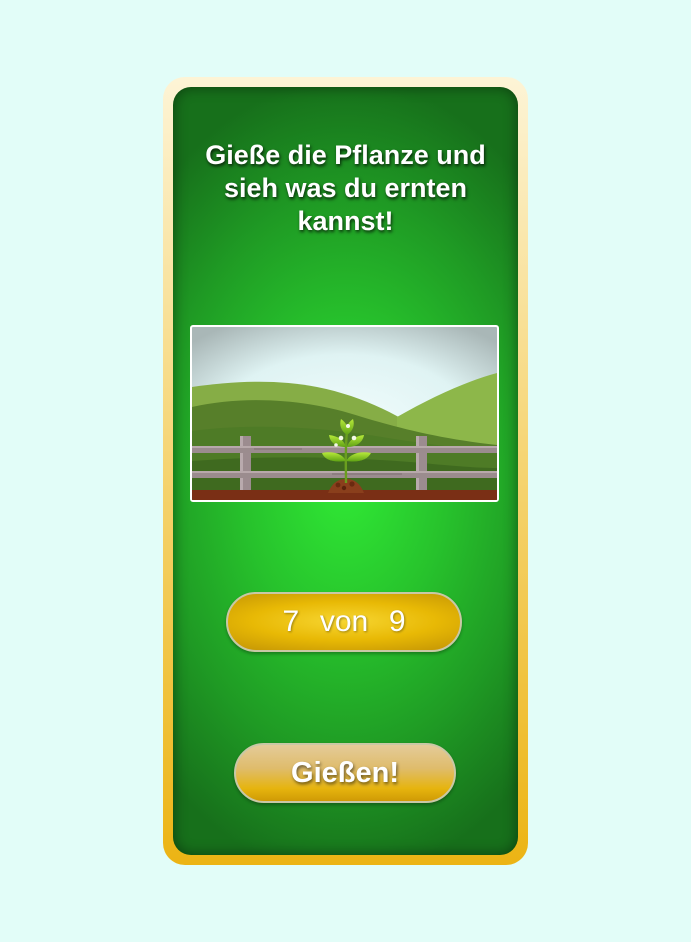 This screenshot has width=691, height=942. Describe the element at coordinates (344, 413) in the screenshot. I see `garden-scene` at that location.